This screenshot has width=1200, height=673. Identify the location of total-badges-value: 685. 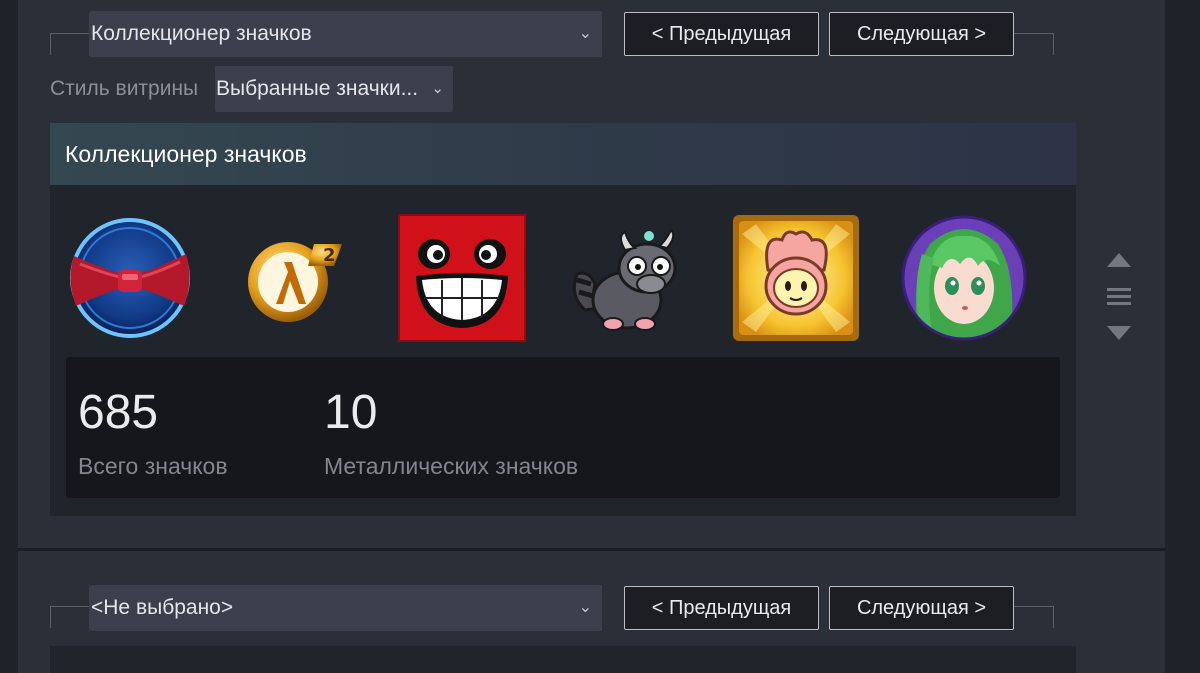
(118, 412).